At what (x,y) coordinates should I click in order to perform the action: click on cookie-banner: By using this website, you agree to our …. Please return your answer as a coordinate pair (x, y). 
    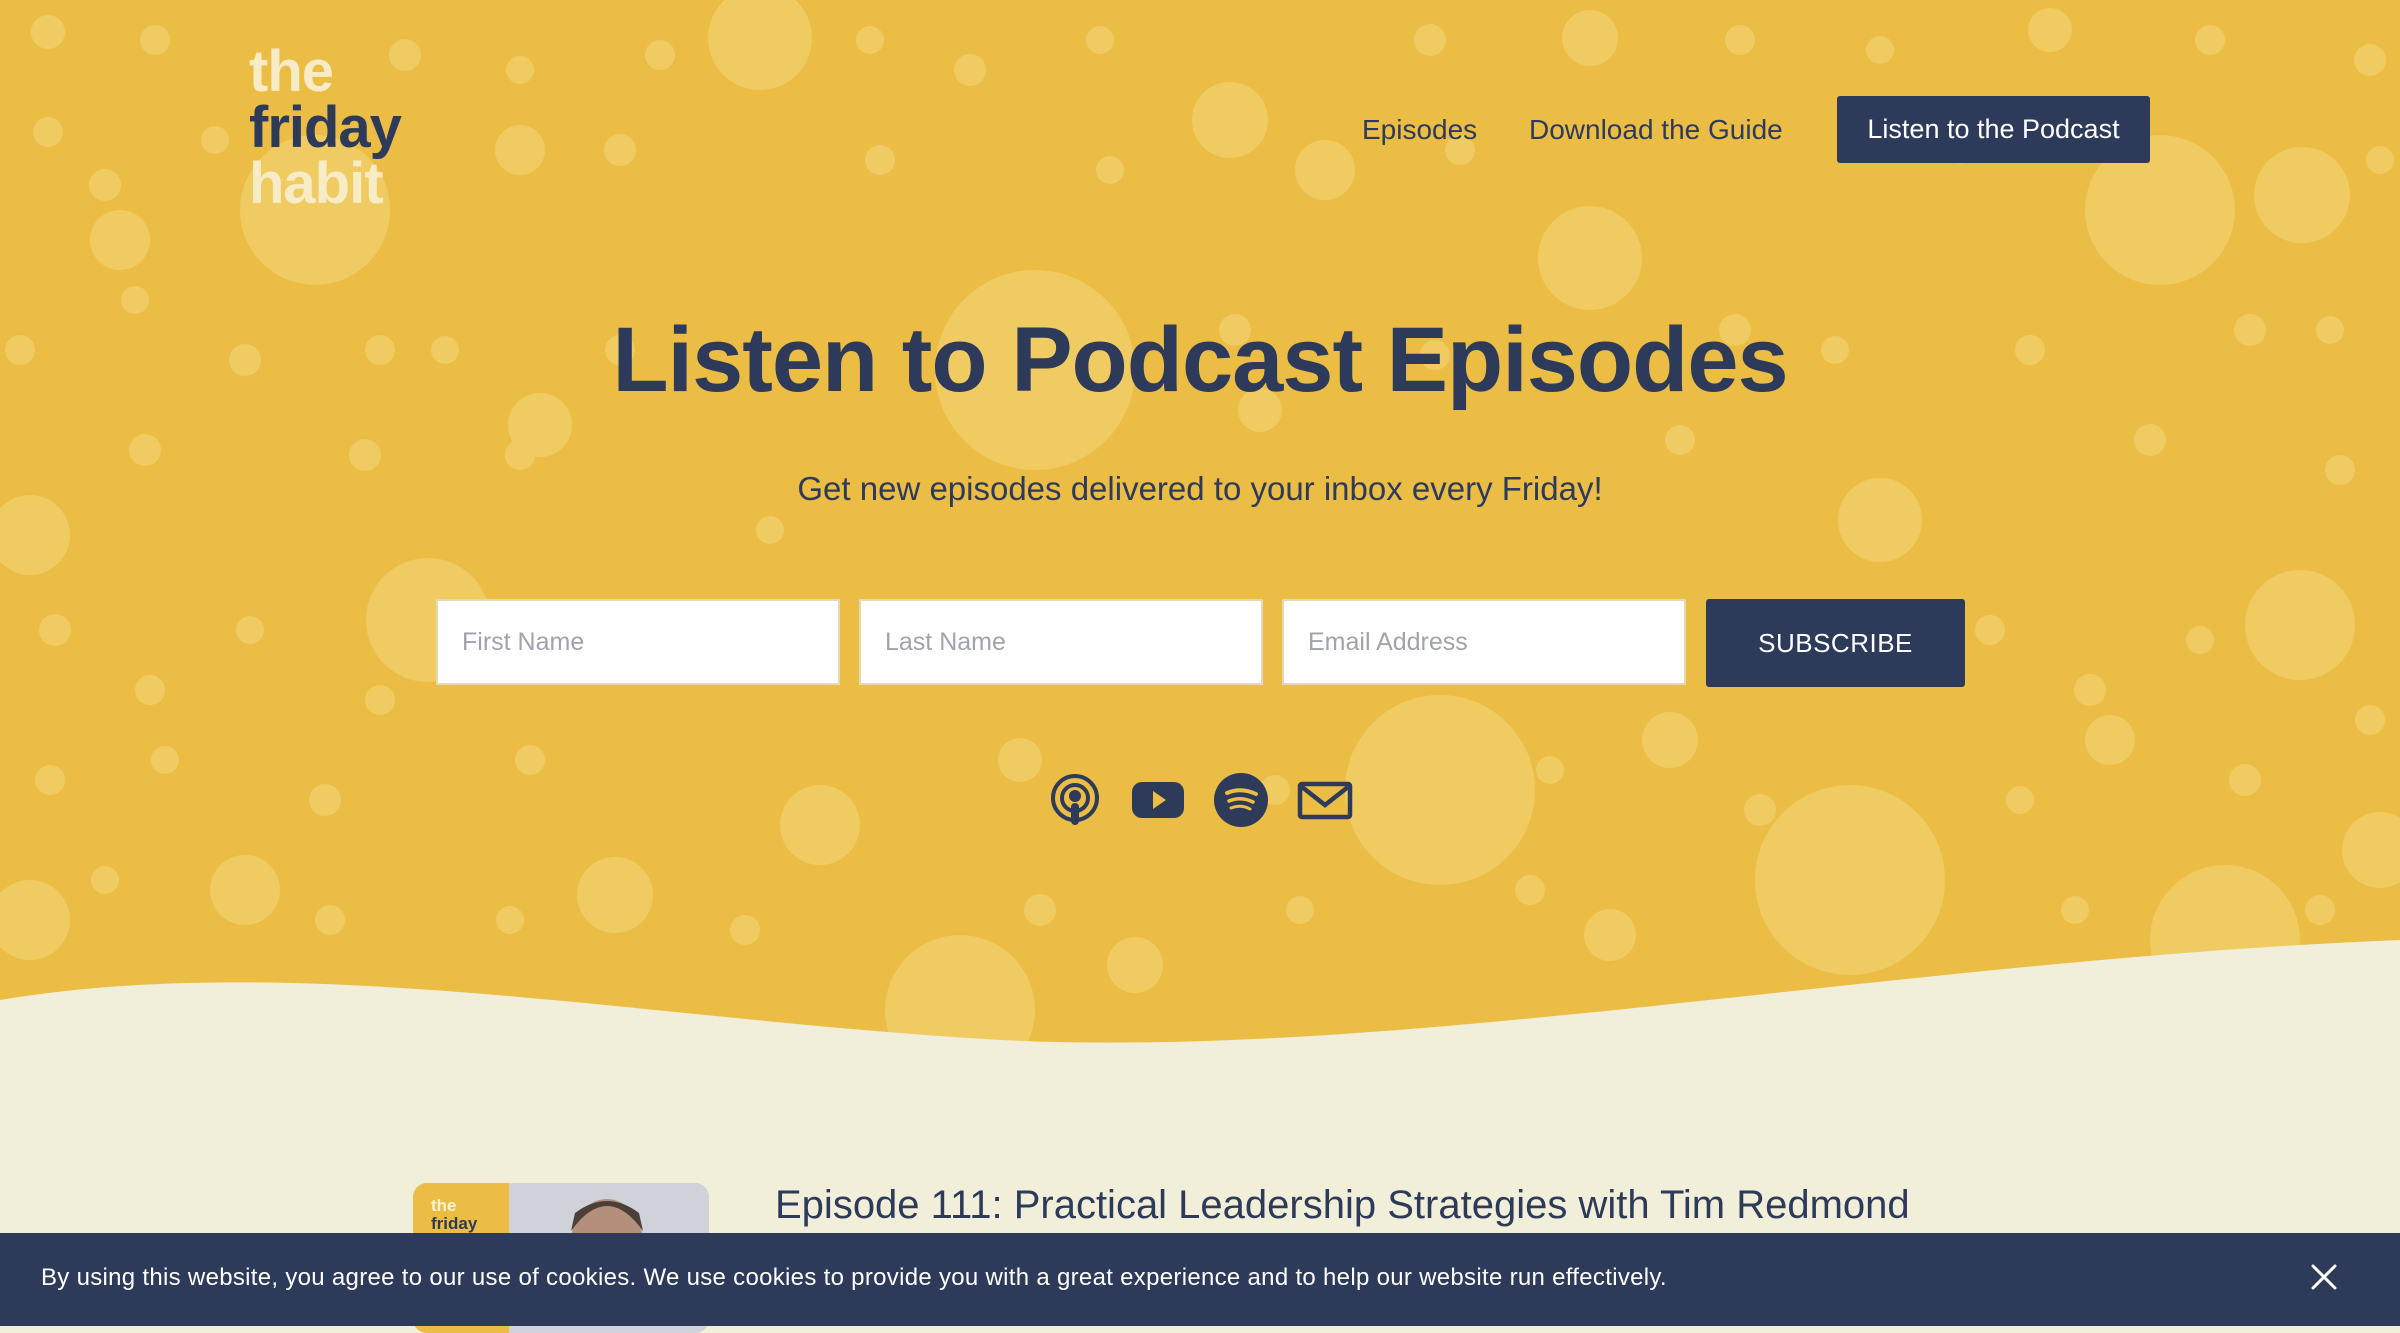
    Looking at the image, I should click on (1200, 1279).